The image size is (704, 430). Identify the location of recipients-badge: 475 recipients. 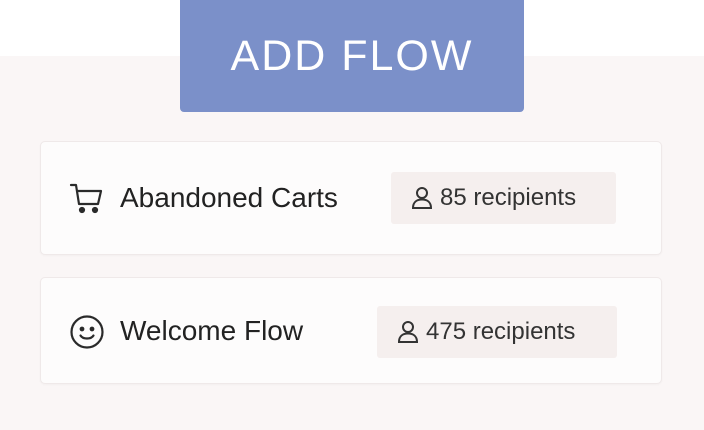
(497, 332).